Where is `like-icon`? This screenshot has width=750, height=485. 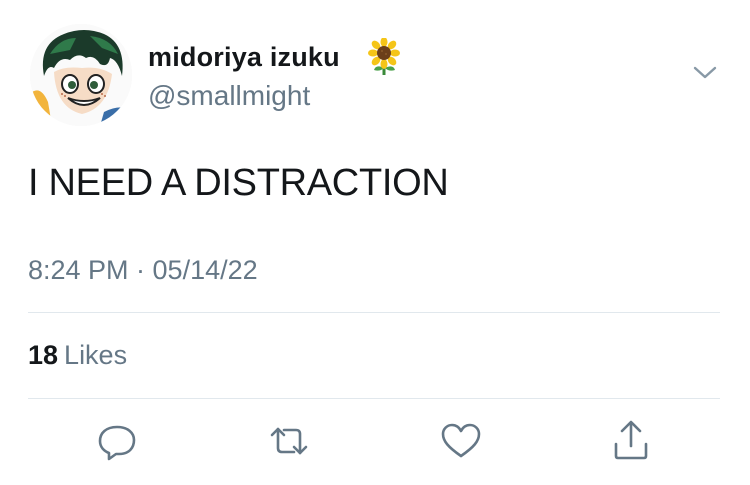 like-icon is located at coordinates (461, 441).